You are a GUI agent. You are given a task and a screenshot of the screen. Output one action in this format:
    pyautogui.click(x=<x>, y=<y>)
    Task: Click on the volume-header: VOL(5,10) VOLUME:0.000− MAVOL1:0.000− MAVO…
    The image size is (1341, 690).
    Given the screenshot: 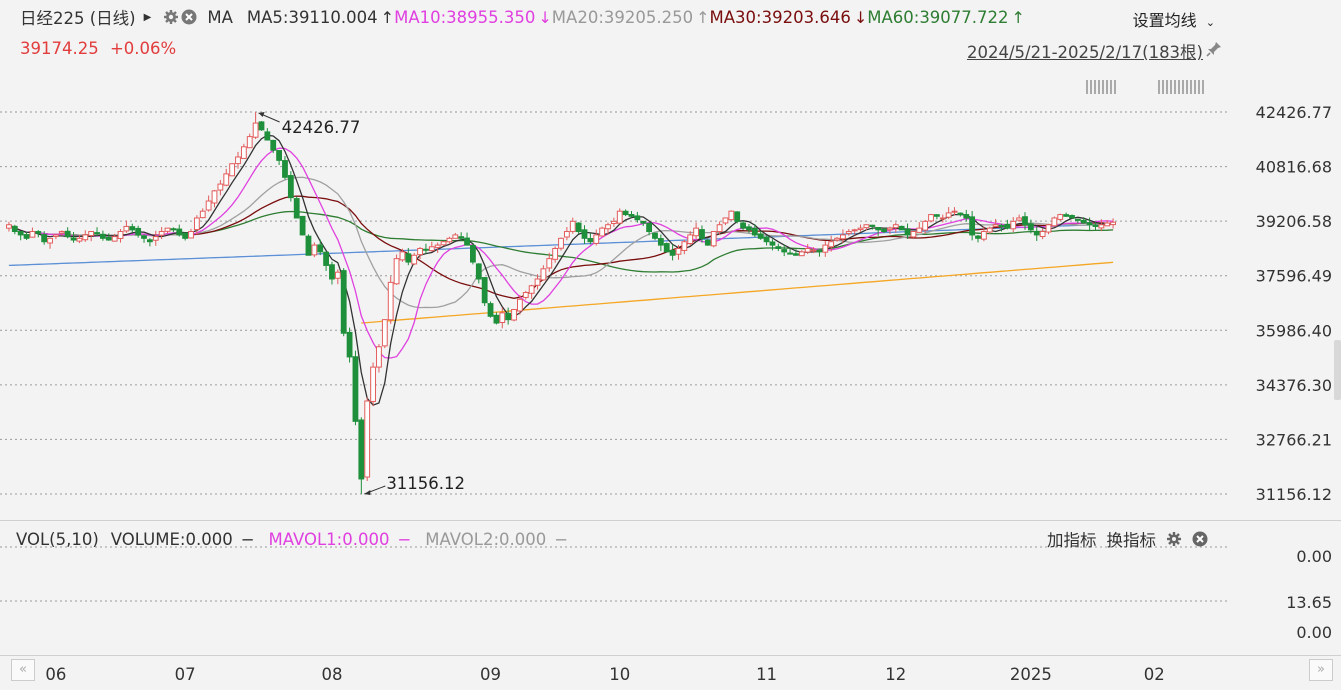 What is the action you would take?
    pyautogui.click(x=299, y=539)
    